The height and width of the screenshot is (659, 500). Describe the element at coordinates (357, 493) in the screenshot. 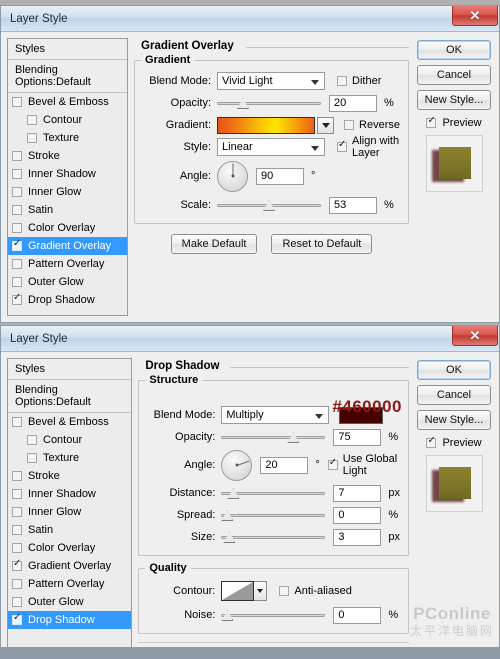

I see `distance-input` at that location.